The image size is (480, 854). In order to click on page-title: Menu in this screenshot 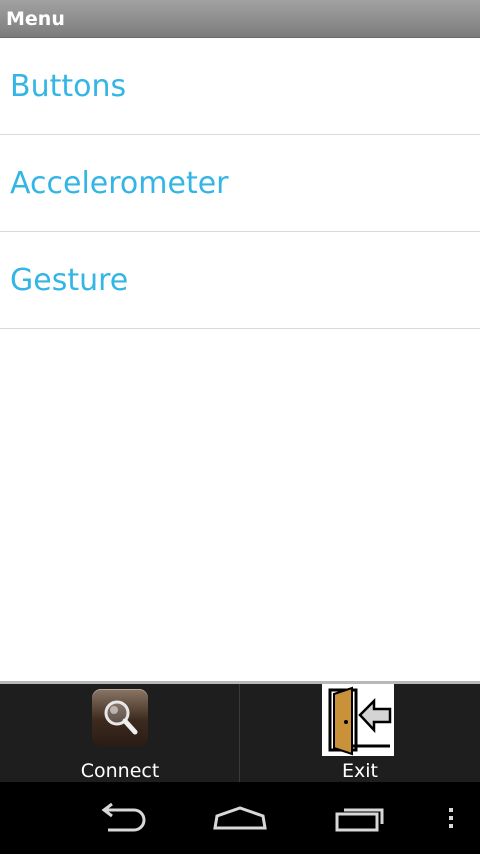, I will do `click(35, 19)`.